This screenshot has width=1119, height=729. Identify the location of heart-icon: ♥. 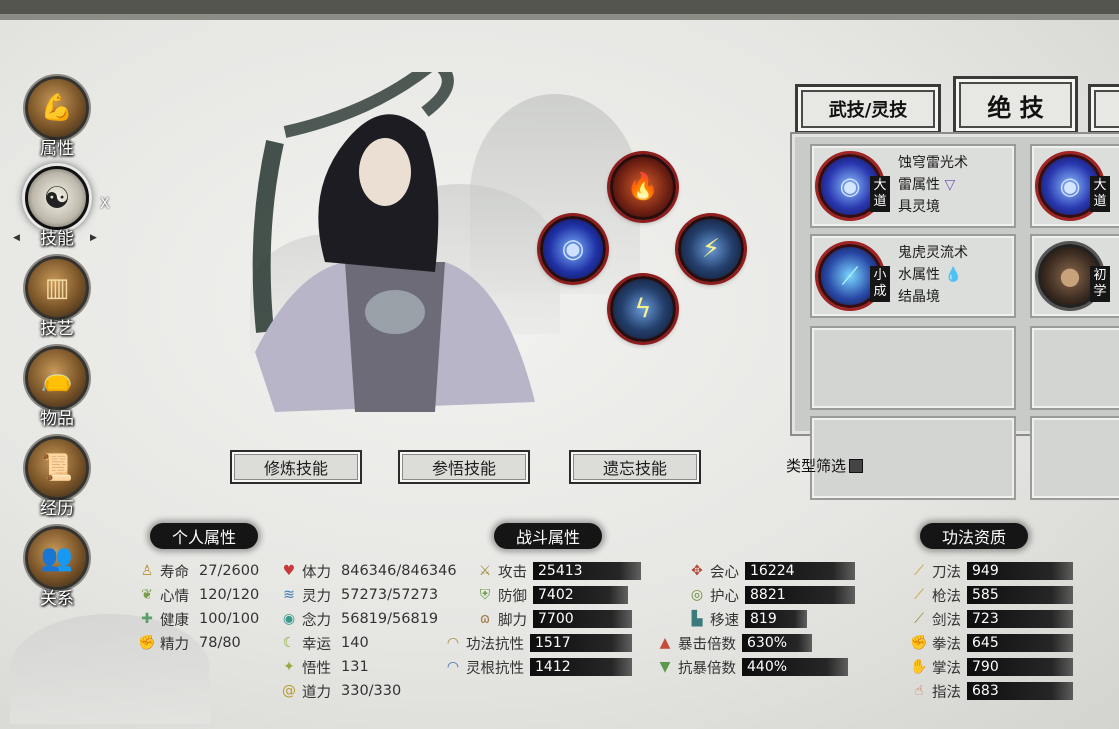
(289, 571).